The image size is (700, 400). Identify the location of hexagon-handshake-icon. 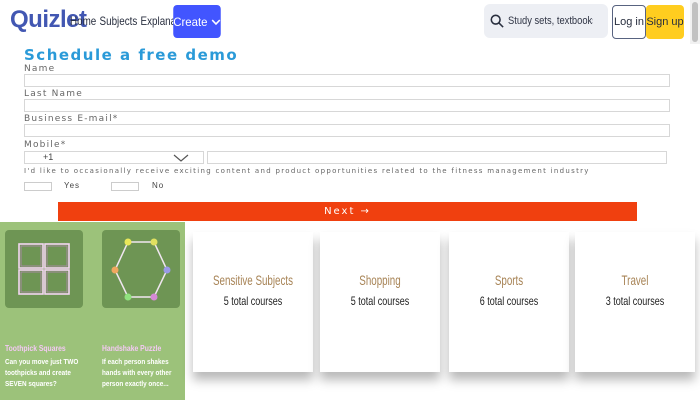
(141, 269).